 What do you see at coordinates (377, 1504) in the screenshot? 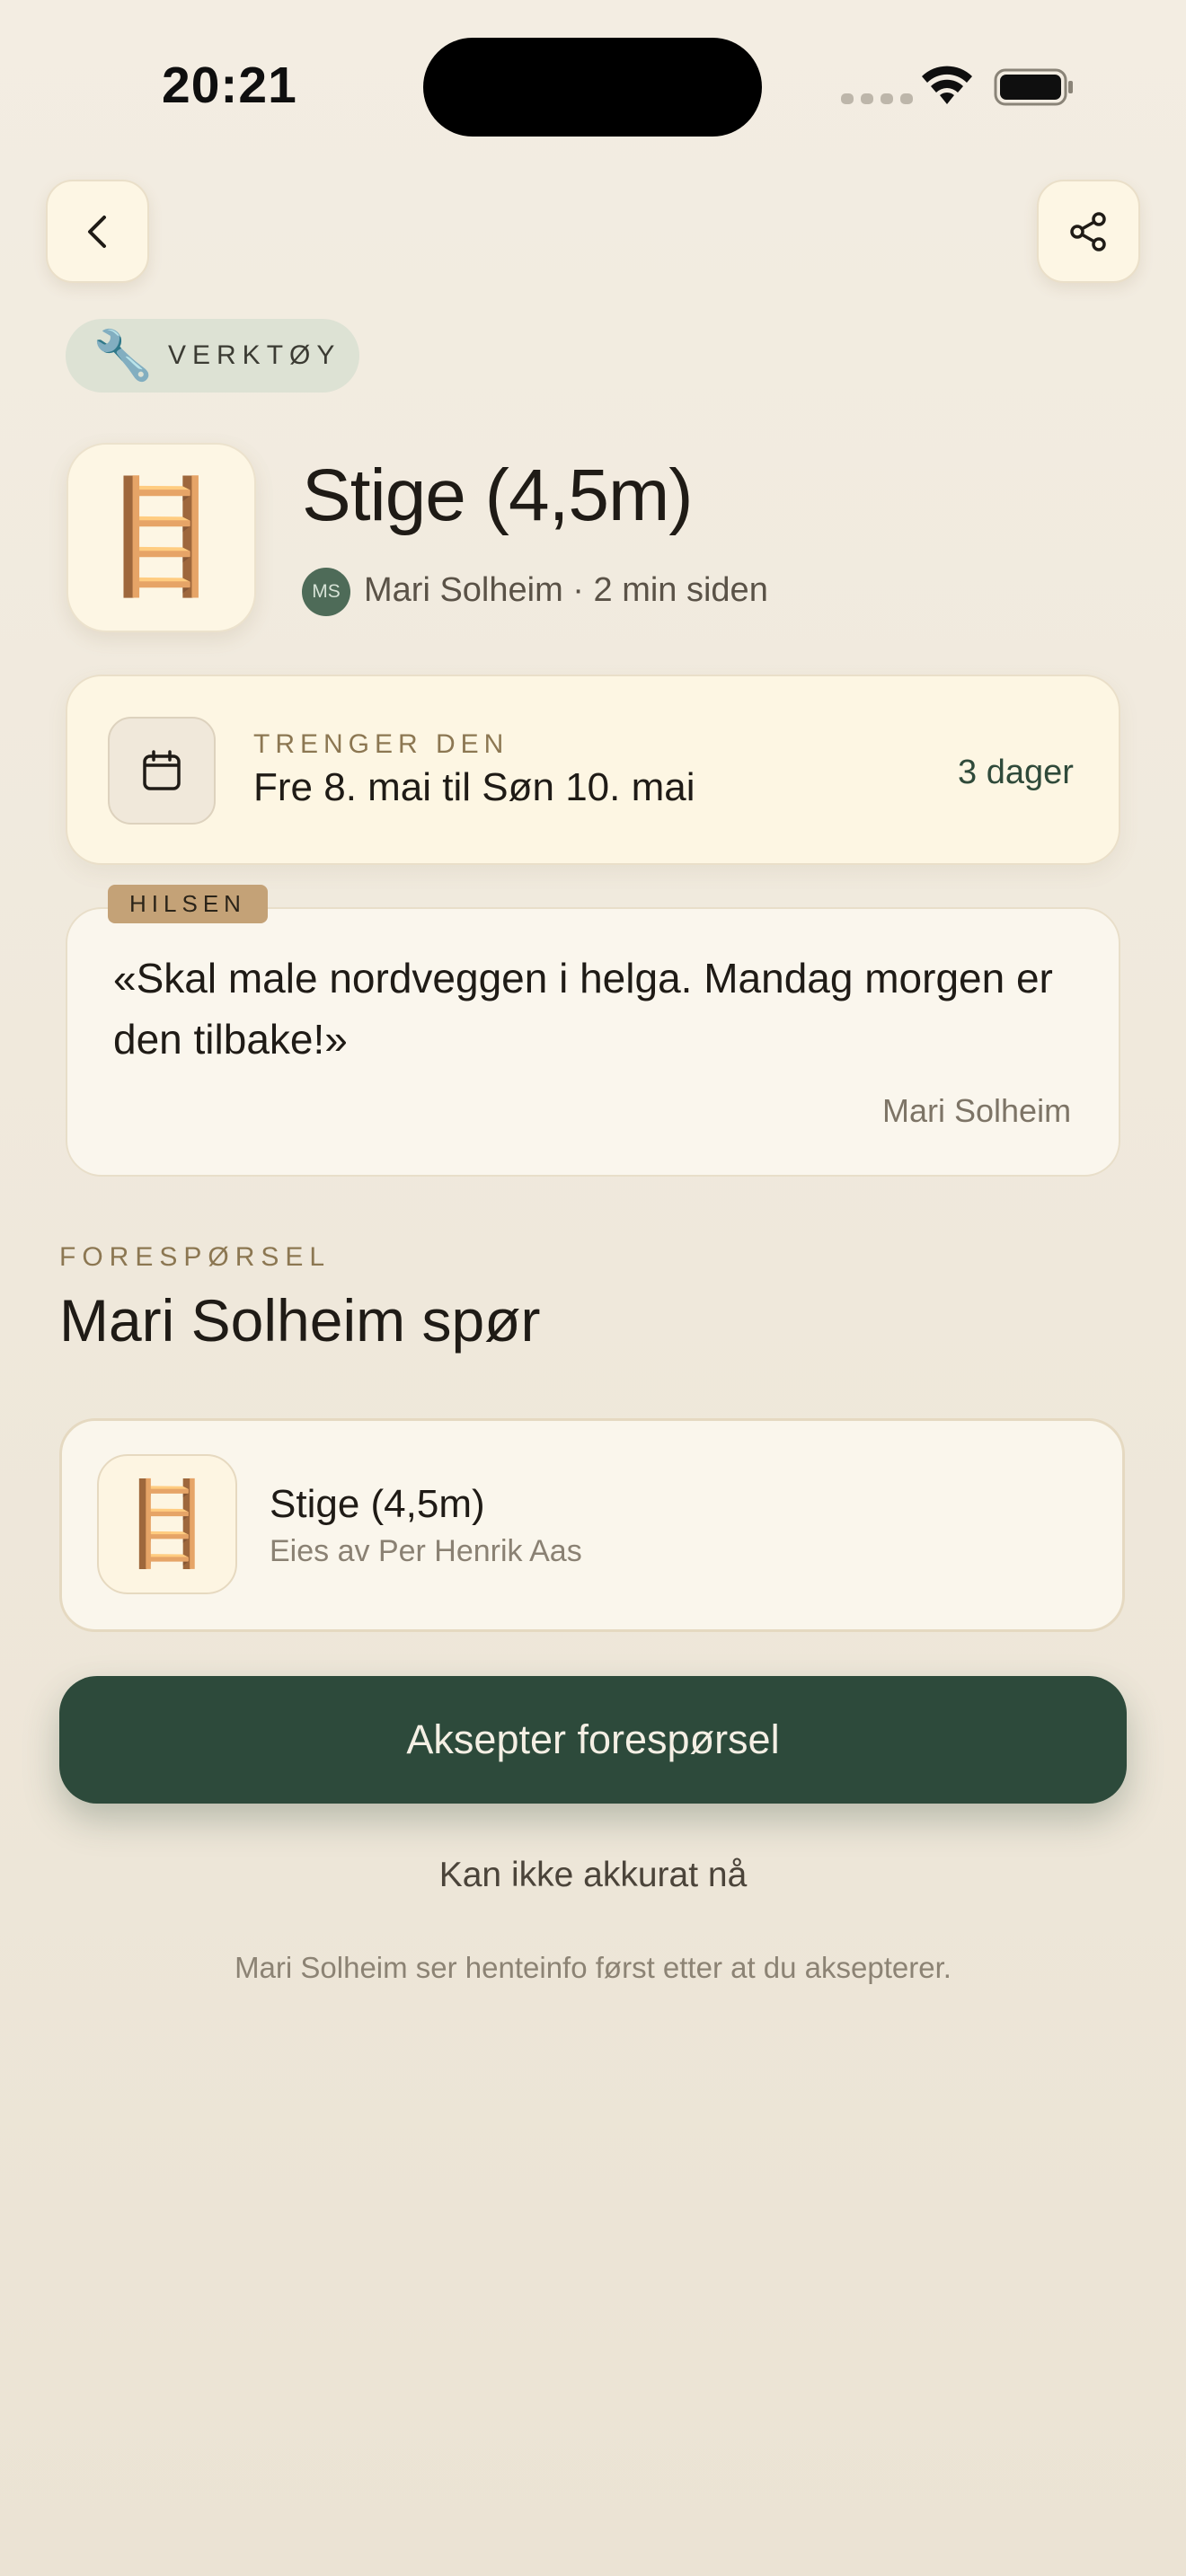
I see `request-item-name: Stige (4,5m)` at bounding box center [377, 1504].